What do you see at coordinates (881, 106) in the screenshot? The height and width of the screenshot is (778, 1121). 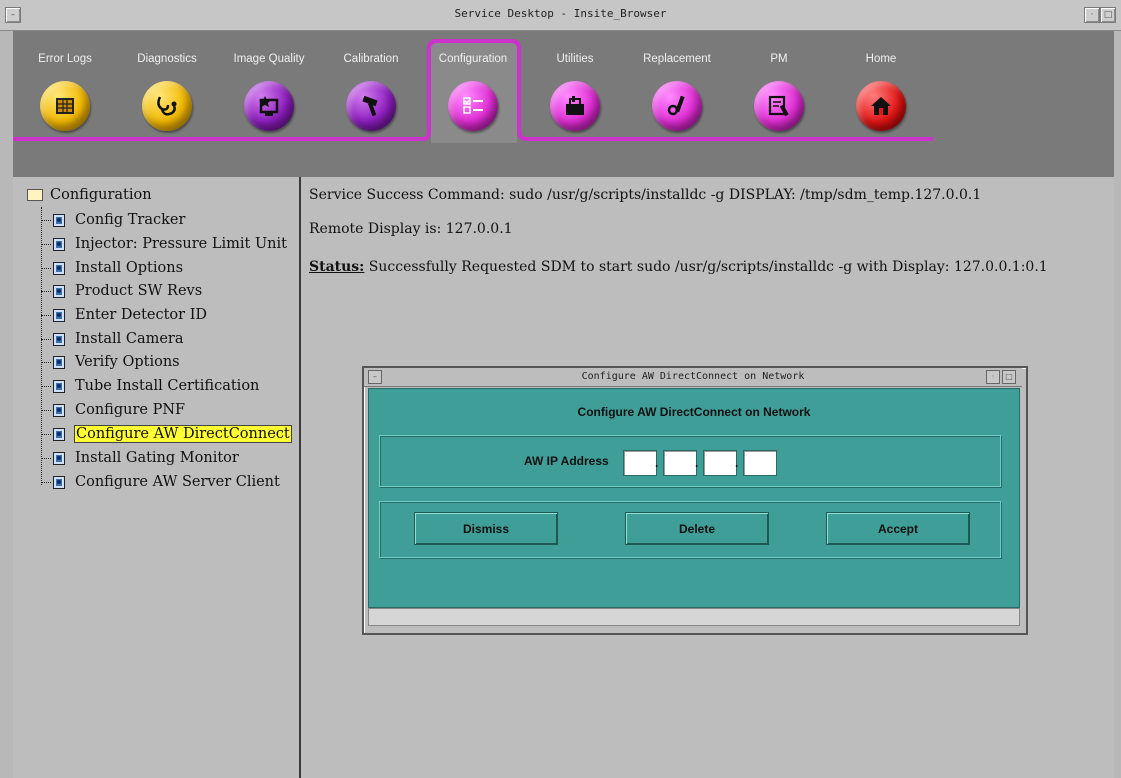 I see `home-icon` at bounding box center [881, 106].